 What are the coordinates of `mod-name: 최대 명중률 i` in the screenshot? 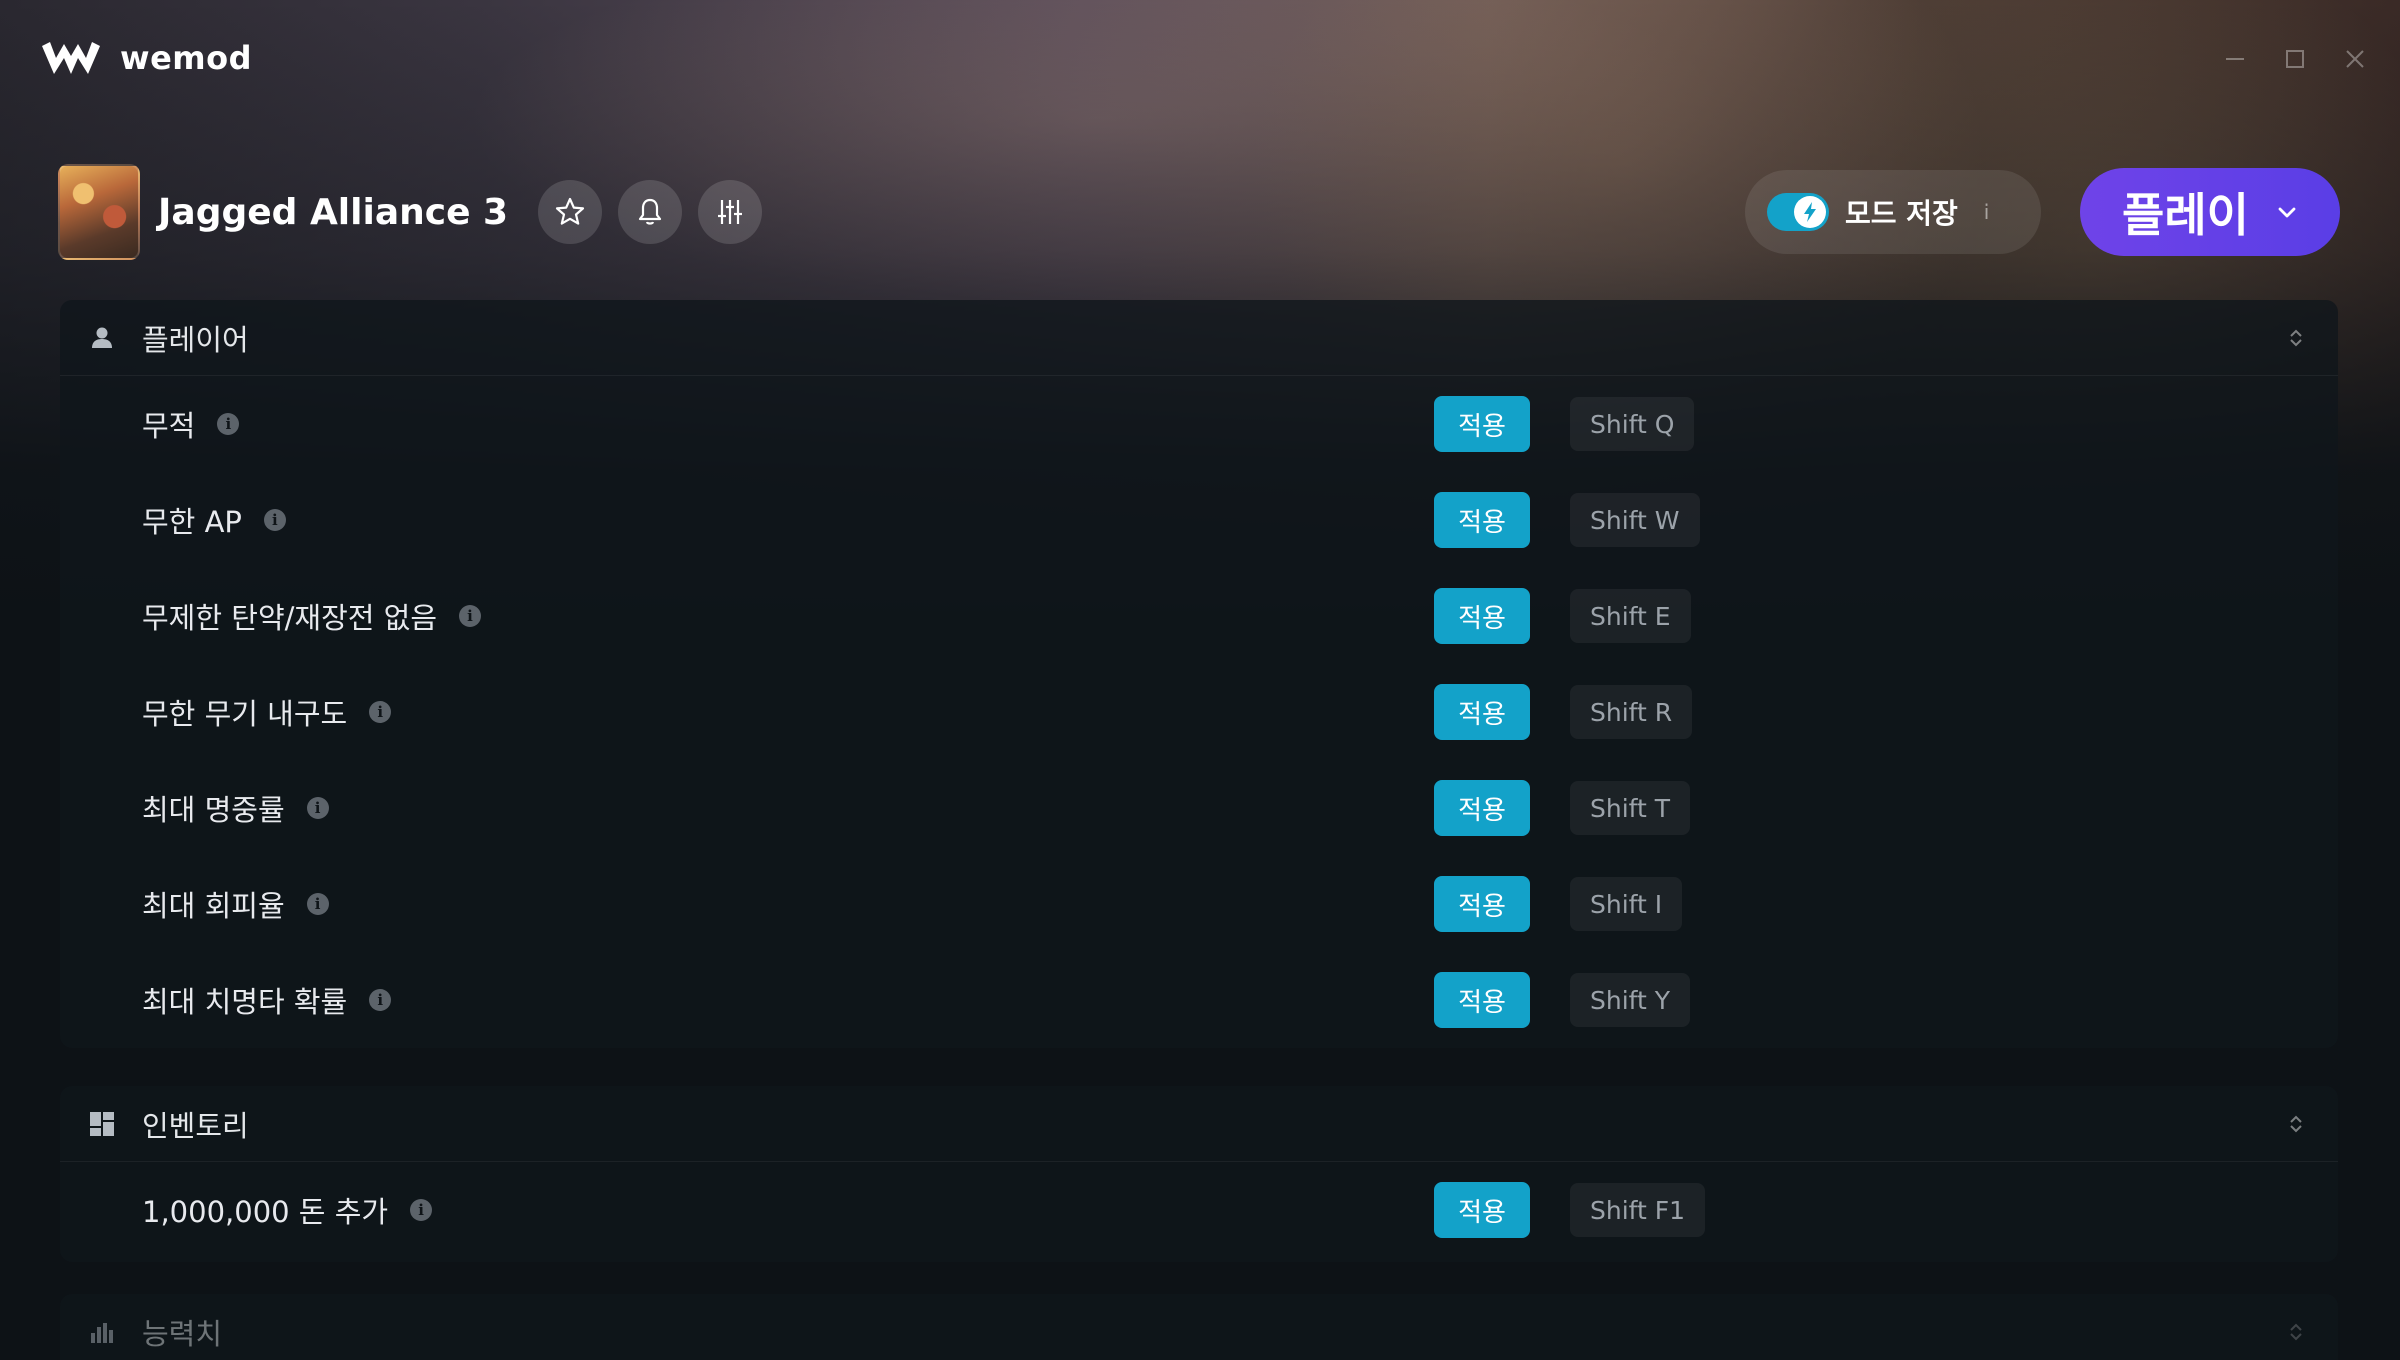 It's located at (235, 808).